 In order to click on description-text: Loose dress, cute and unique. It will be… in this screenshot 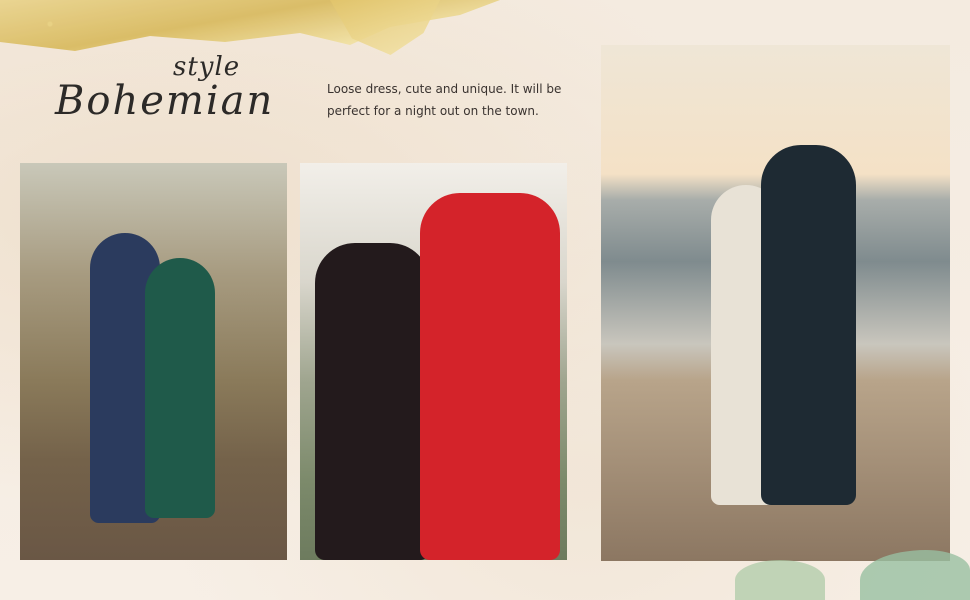, I will do `click(444, 100)`.